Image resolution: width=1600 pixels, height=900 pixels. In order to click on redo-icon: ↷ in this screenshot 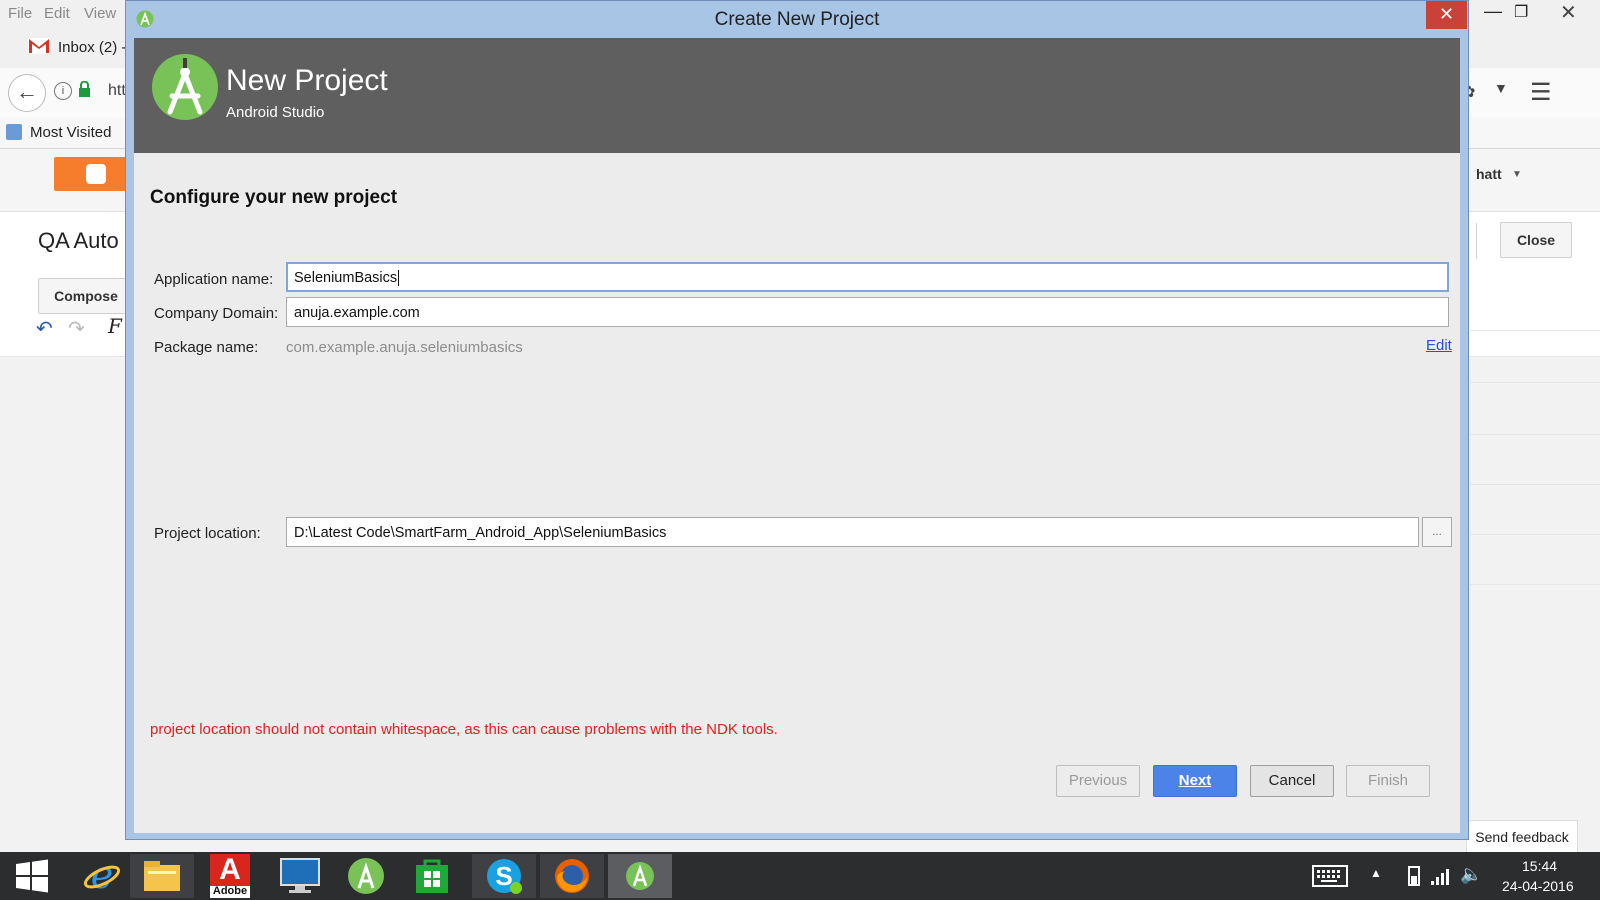, I will do `click(76, 328)`.